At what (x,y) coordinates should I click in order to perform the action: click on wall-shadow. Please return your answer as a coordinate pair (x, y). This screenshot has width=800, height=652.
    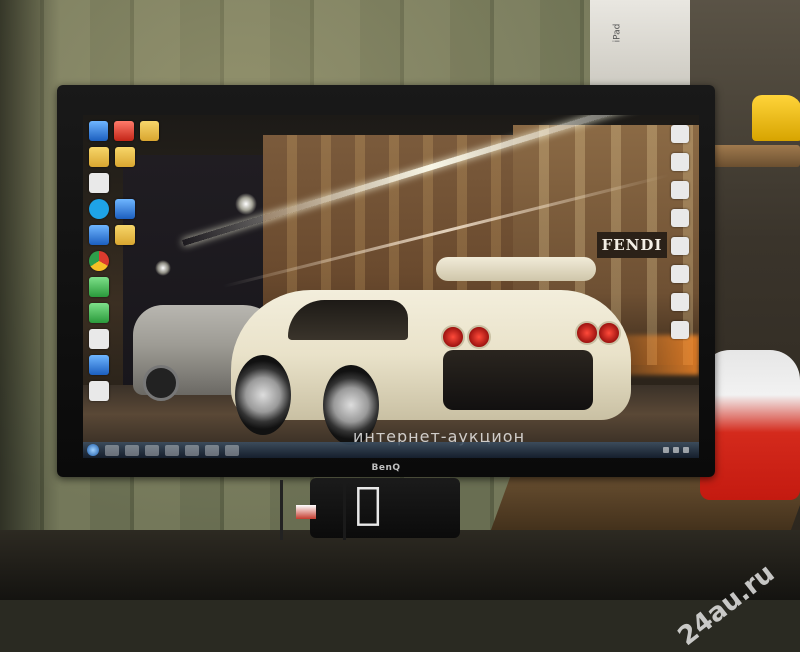
    Looking at the image, I should click on (30, 300).